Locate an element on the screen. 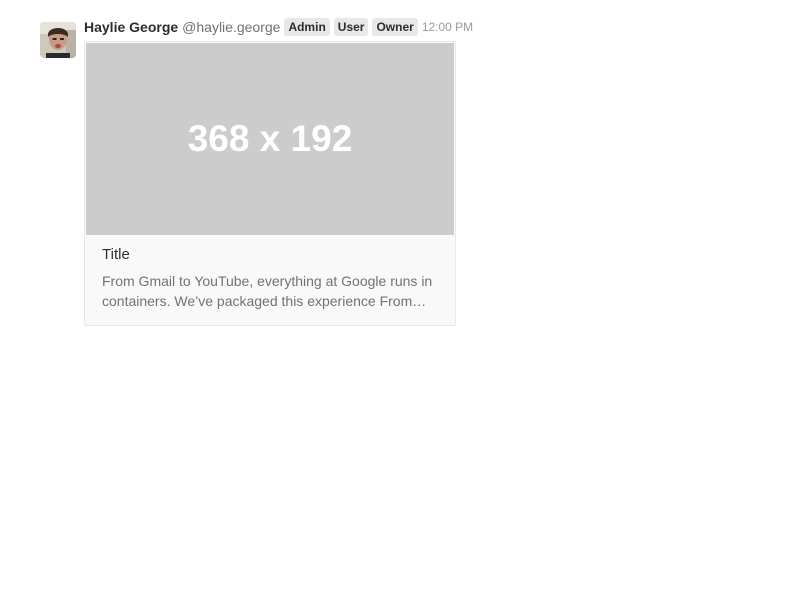 The width and height of the screenshot is (800, 600). user-avatar-icon is located at coordinates (58, 40).